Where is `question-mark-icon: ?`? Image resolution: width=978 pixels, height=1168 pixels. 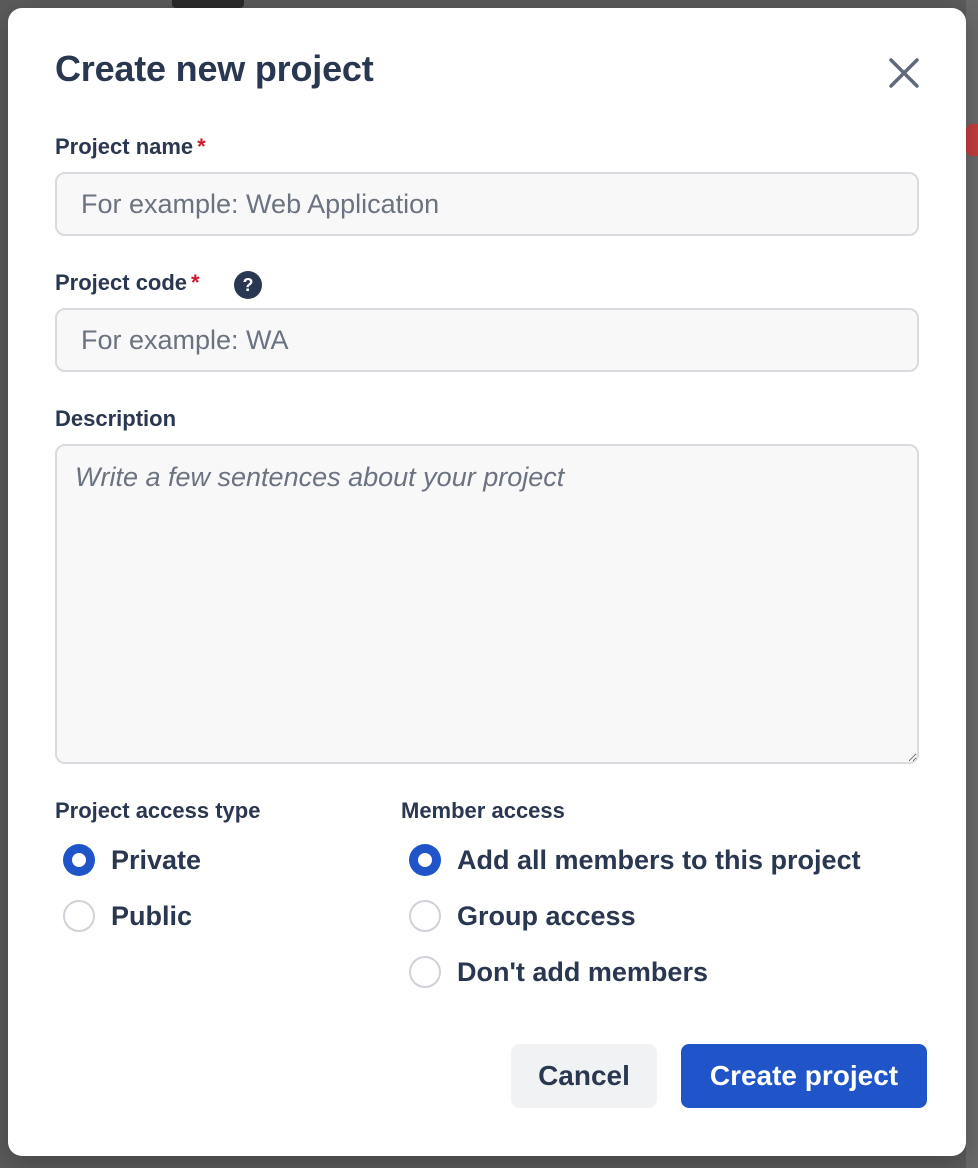
question-mark-icon: ? is located at coordinates (248, 285).